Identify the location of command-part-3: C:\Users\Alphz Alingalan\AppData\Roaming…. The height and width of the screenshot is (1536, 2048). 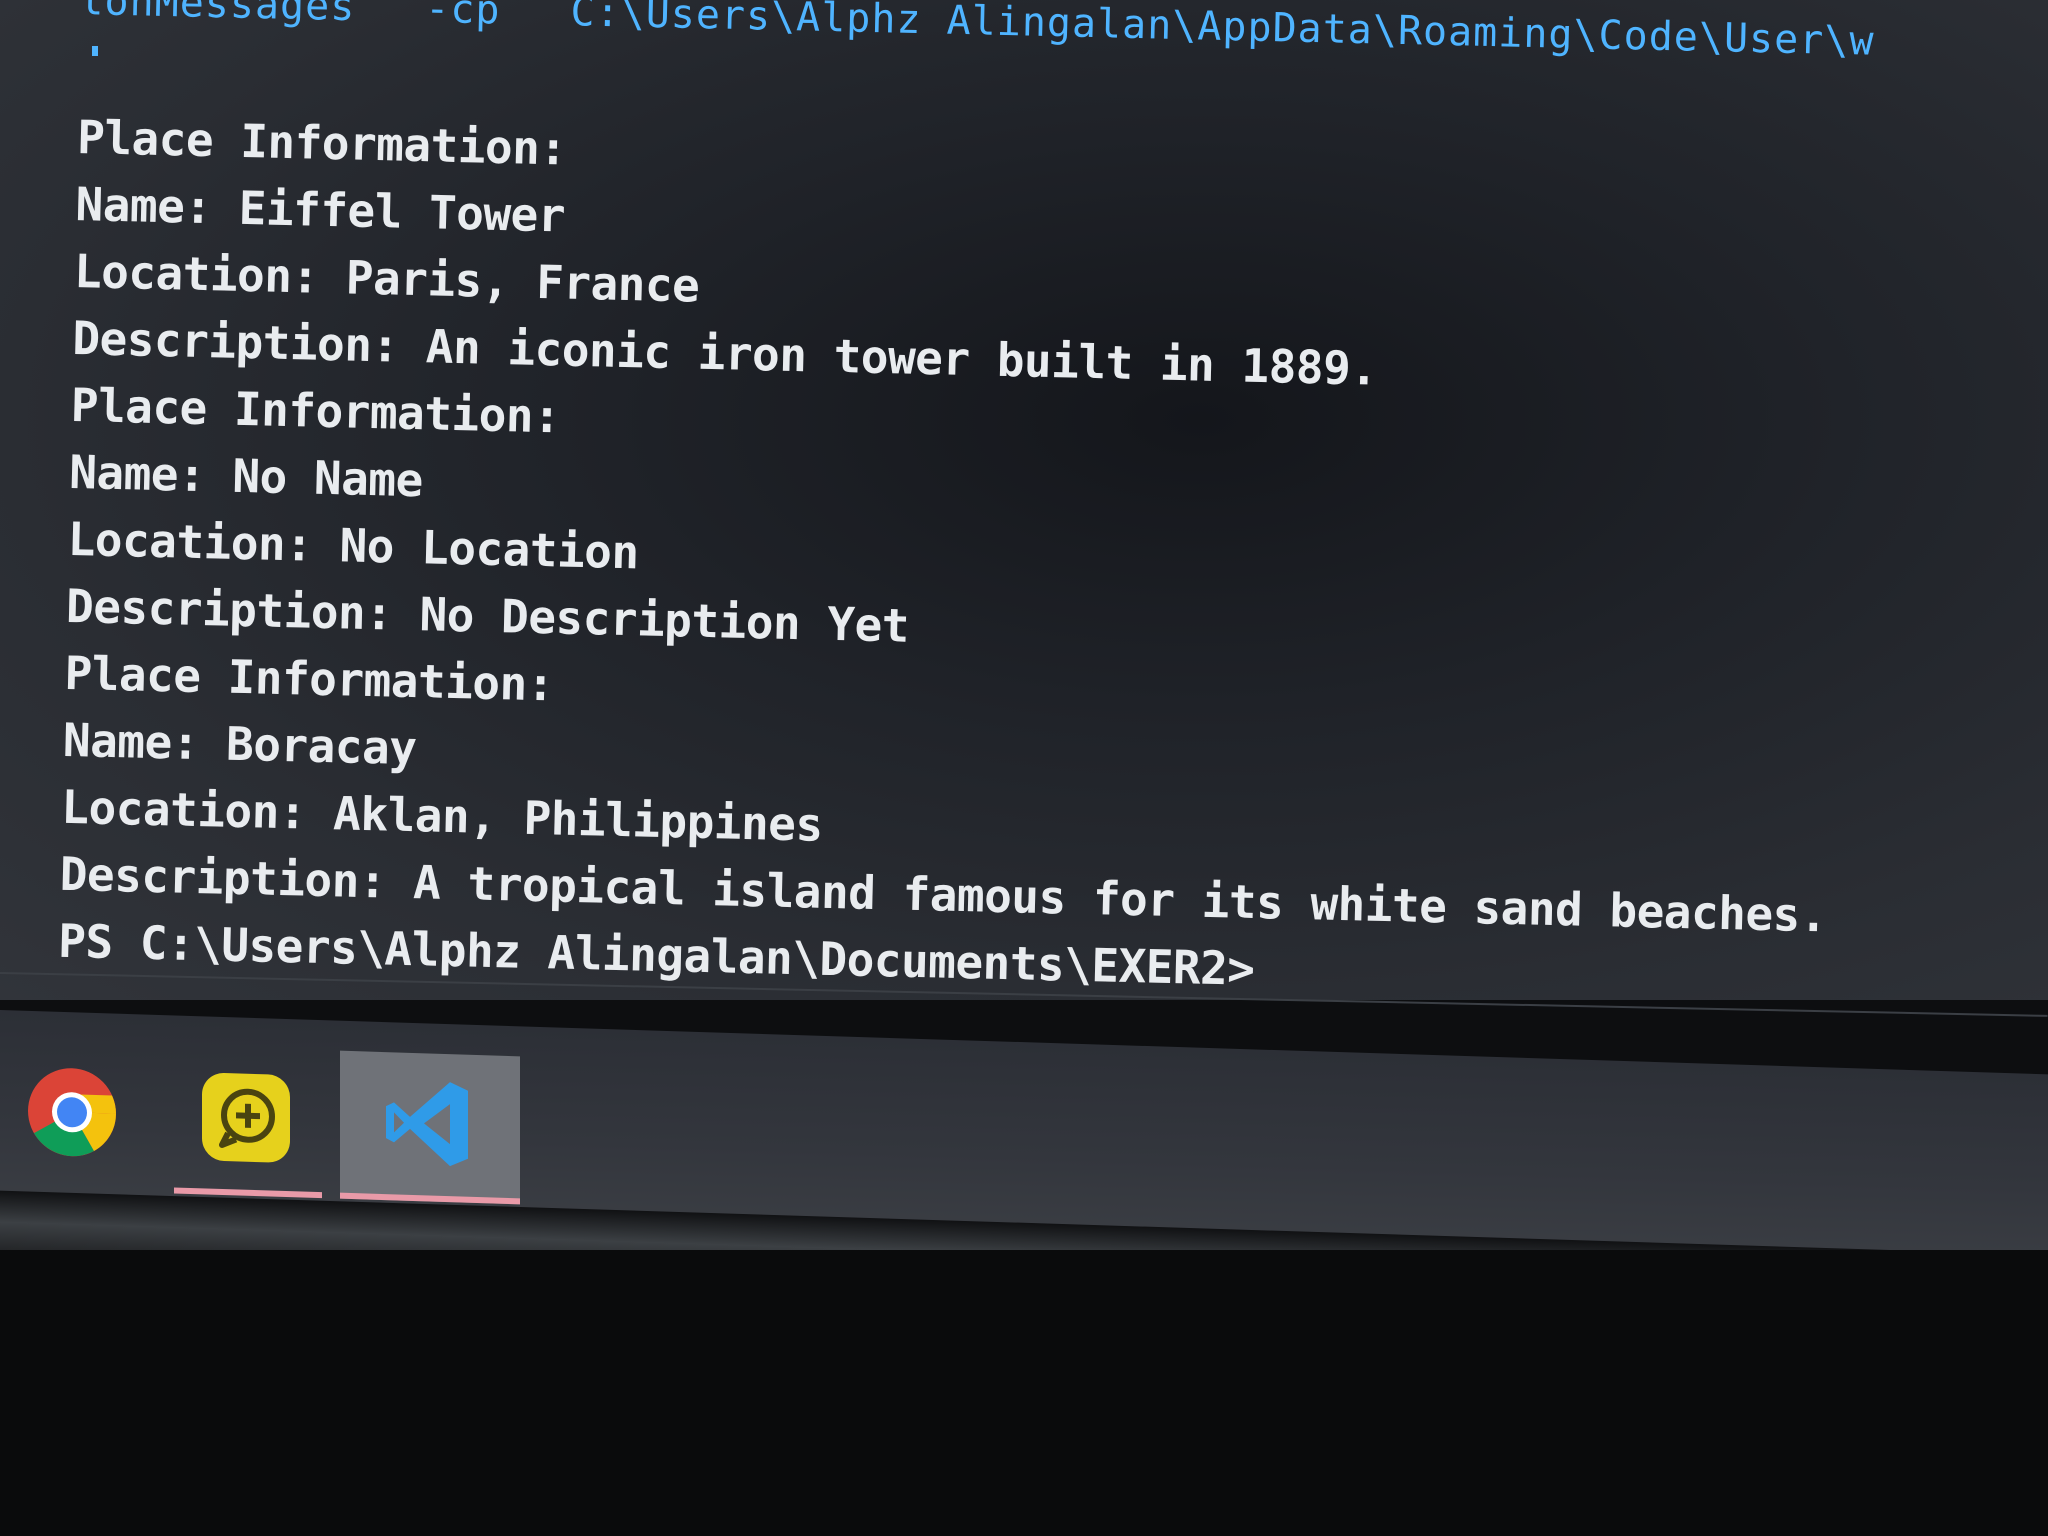
(1222, 32).